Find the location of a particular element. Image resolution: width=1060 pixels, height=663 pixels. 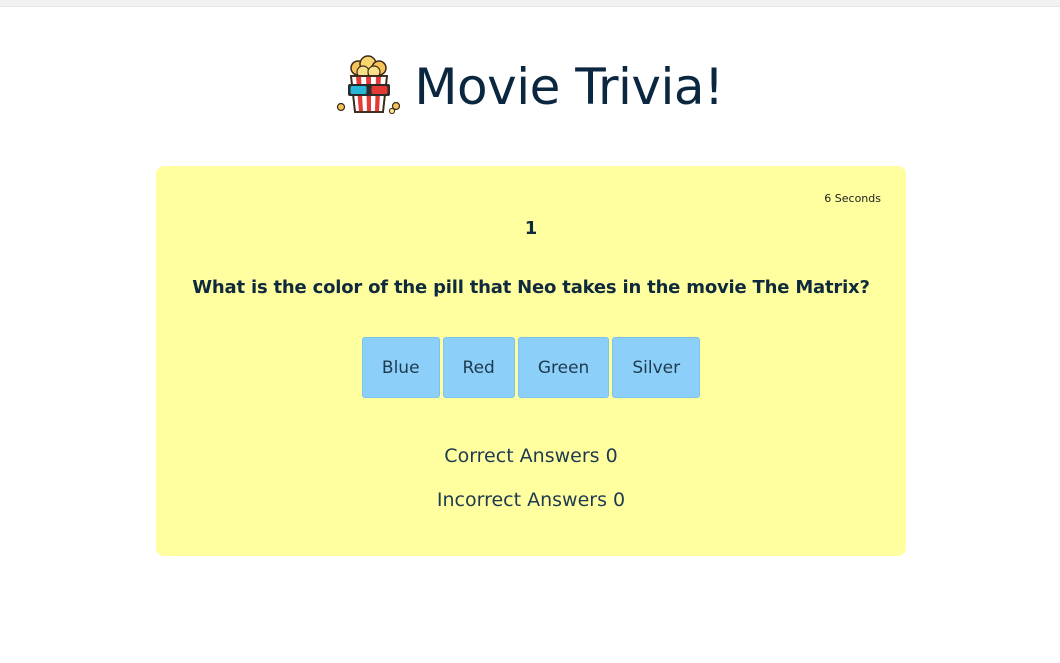

countdown-timer: 6 Seconds is located at coordinates (852, 198).